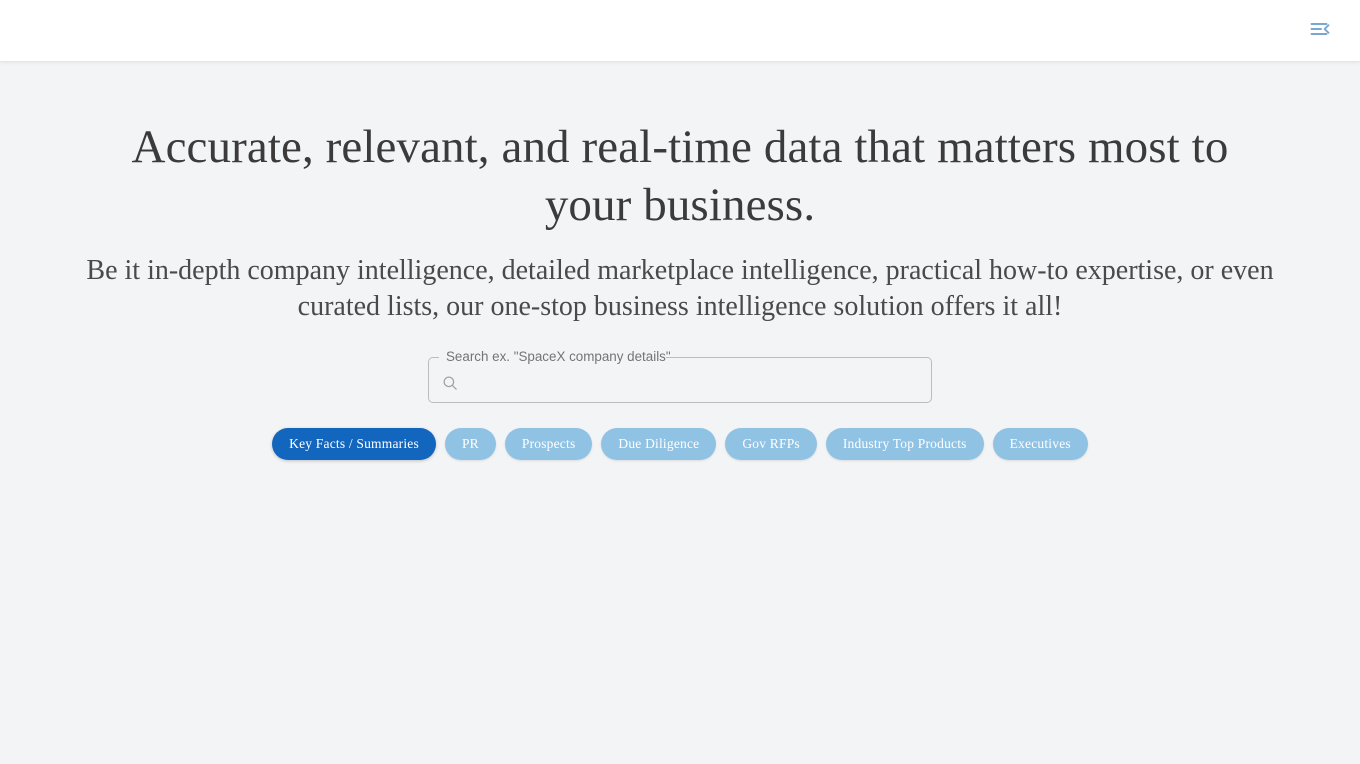 The width and height of the screenshot is (1360, 764). What do you see at coordinates (1040, 444) in the screenshot?
I see `category-chip-executives: Executives` at bounding box center [1040, 444].